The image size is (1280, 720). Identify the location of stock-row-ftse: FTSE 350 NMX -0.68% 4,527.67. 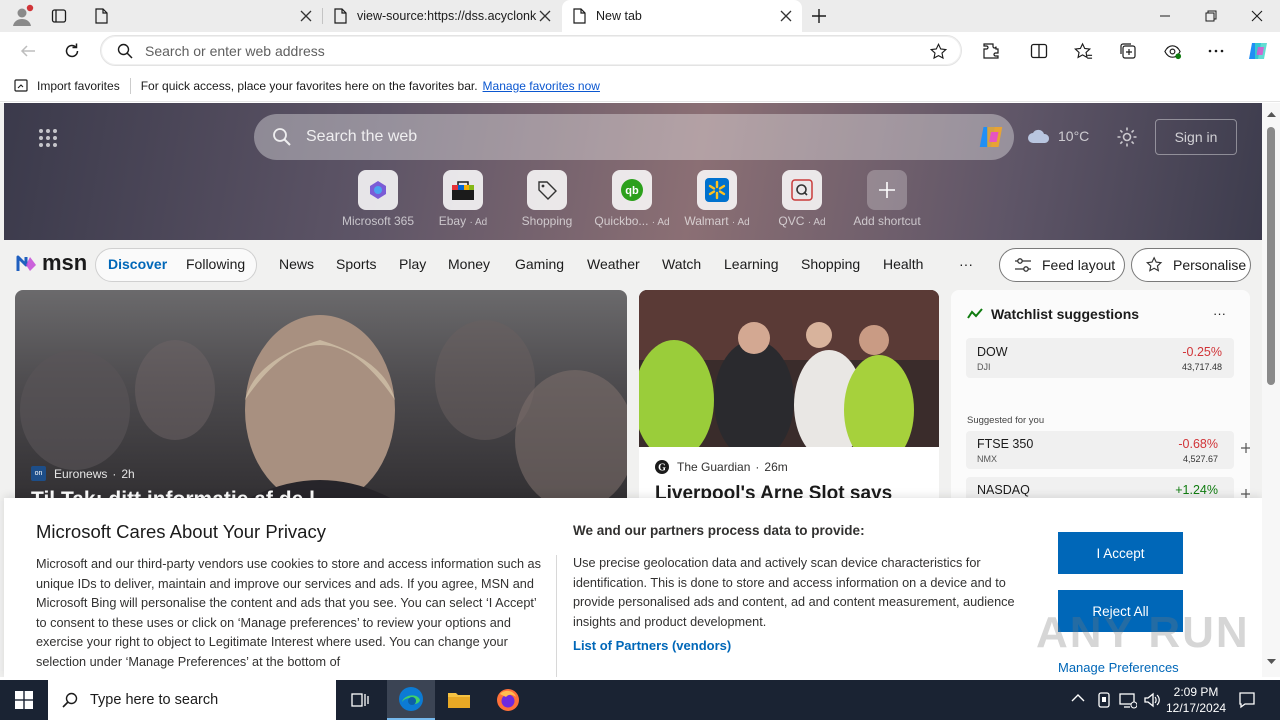
(1108, 450).